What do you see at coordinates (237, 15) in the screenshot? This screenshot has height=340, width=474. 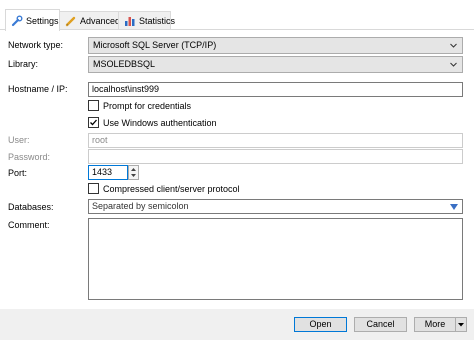 I see `tab-strip: Settings Advanced Statistics` at bounding box center [237, 15].